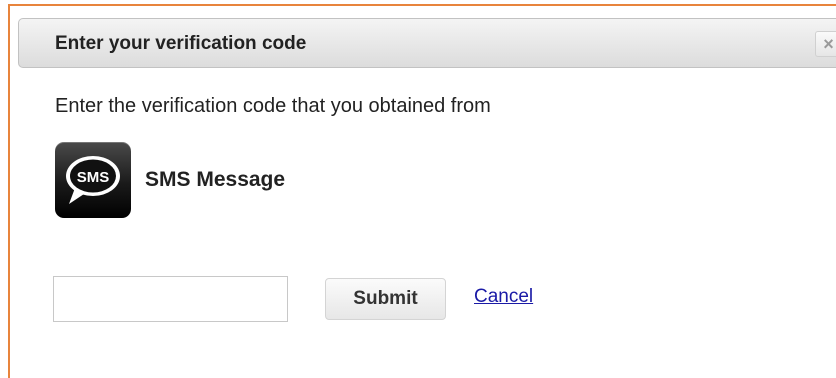  What do you see at coordinates (427, 43) in the screenshot?
I see `dialog-titlebar: Enter your verification code ×` at bounding box center [427, 43].